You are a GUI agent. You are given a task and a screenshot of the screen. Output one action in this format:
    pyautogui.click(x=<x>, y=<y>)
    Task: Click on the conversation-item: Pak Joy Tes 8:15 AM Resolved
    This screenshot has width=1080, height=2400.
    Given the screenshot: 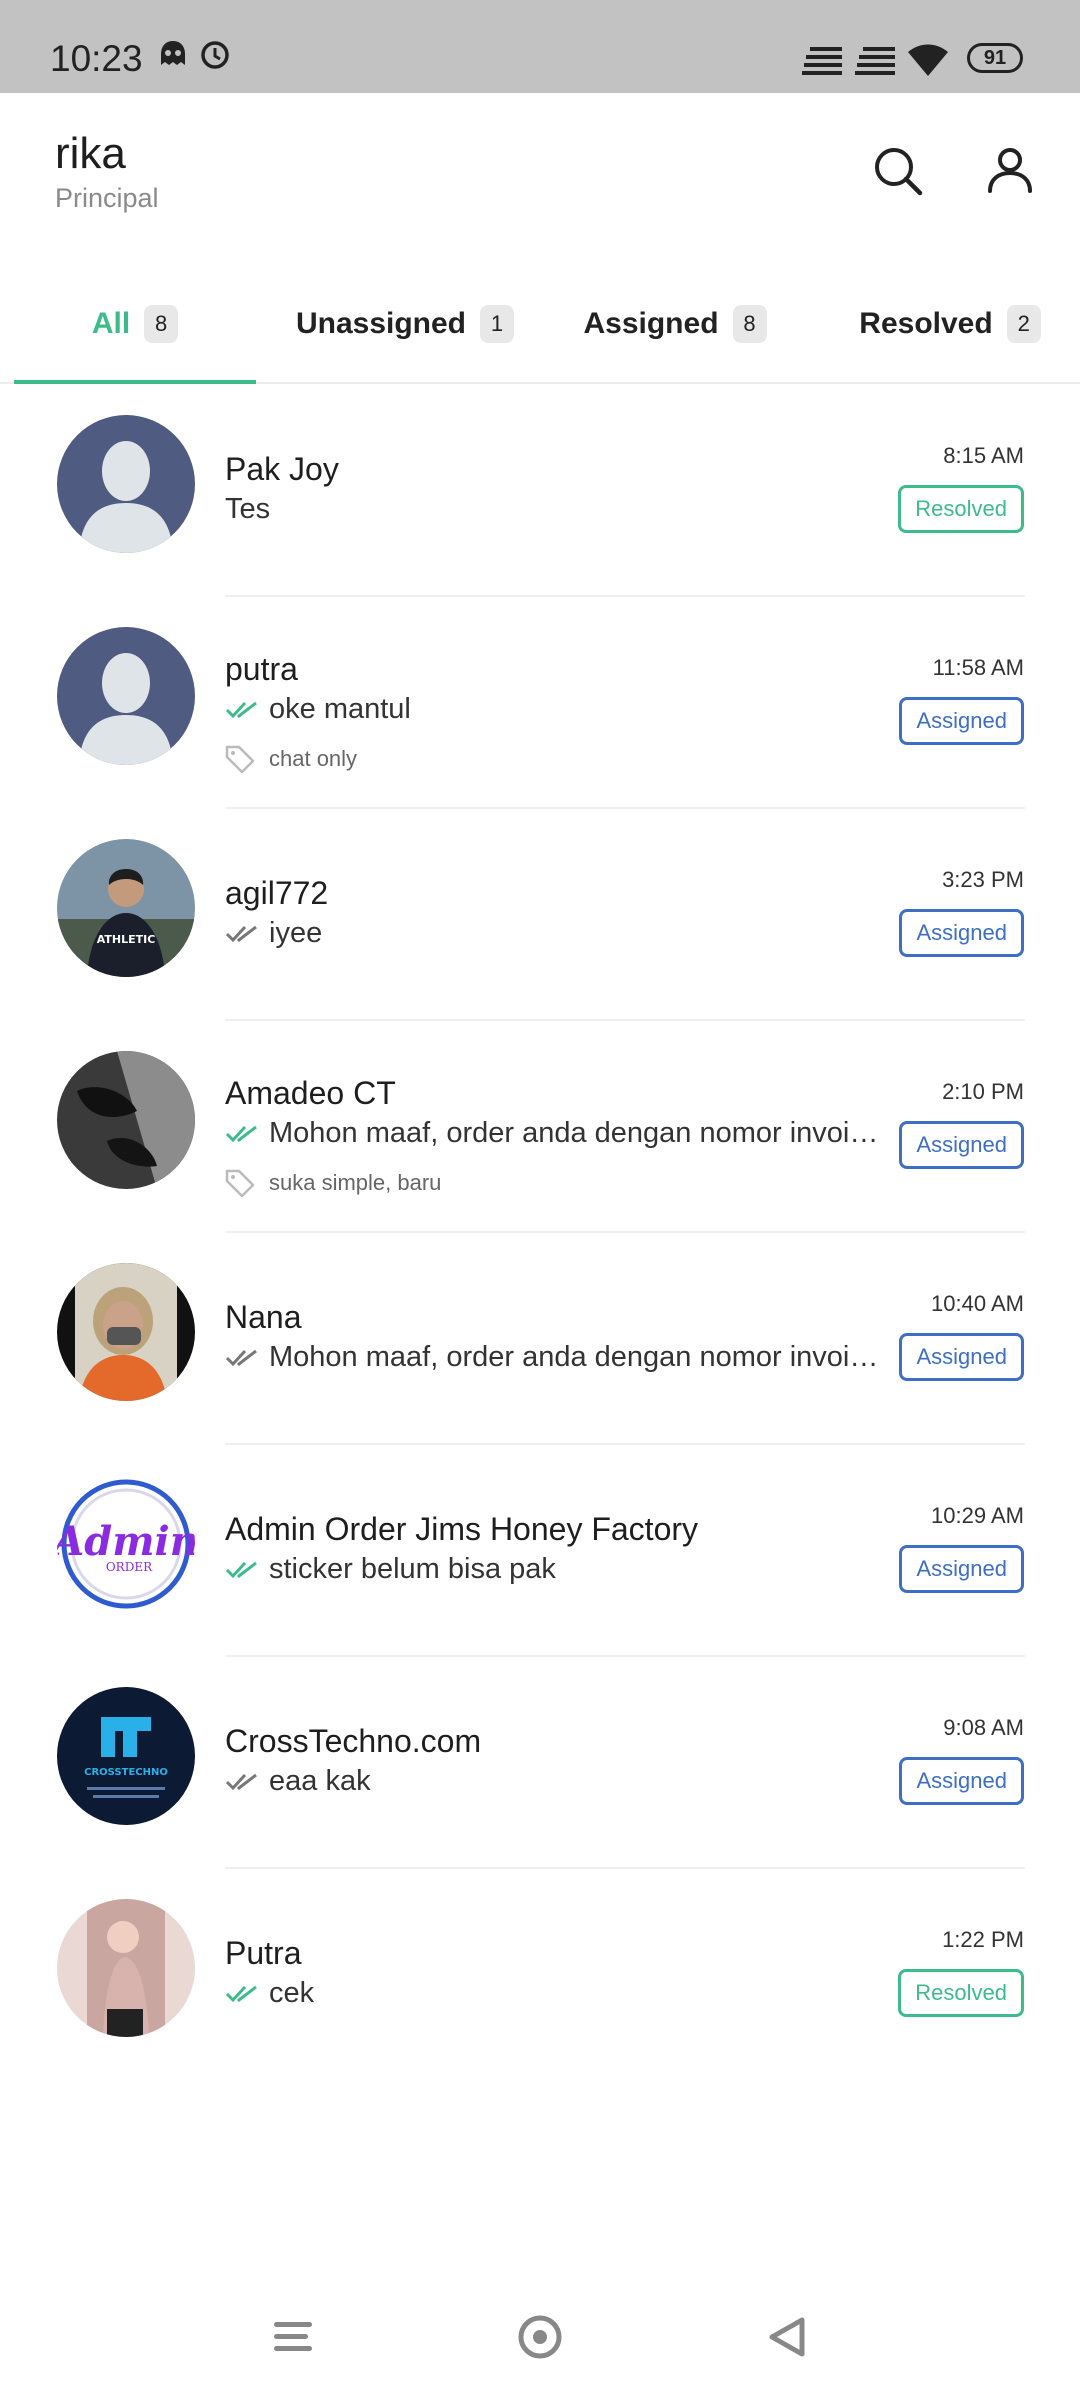 What is the action you would take?
    pyautogui.click(x=540, y=491)
    